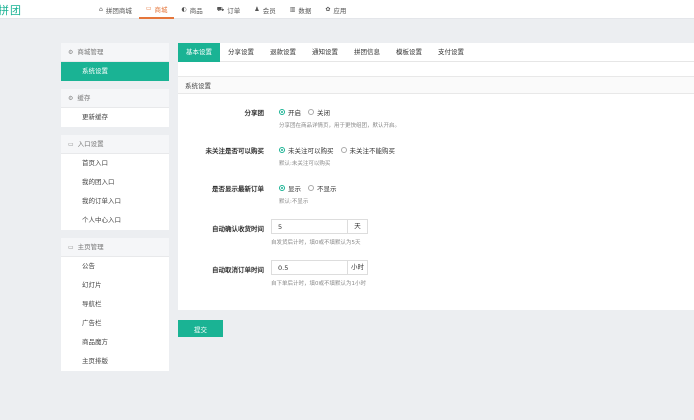 The width and height of the screenshot is (694, 420). I want to click on input-group: 天, so click(319, 226).